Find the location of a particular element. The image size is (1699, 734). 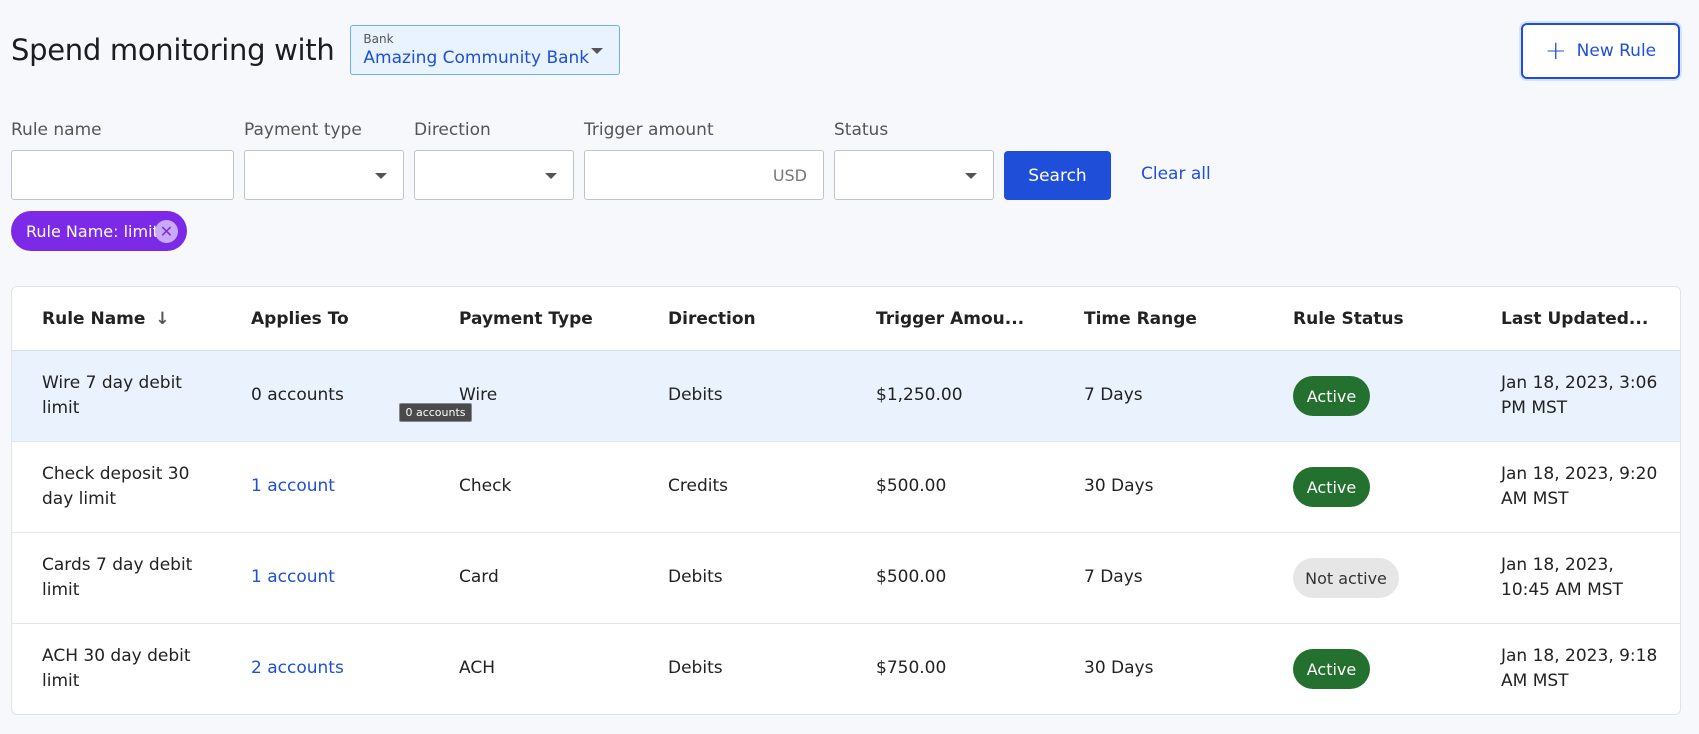

status-filter: Status is located at coordinates (914, 160).